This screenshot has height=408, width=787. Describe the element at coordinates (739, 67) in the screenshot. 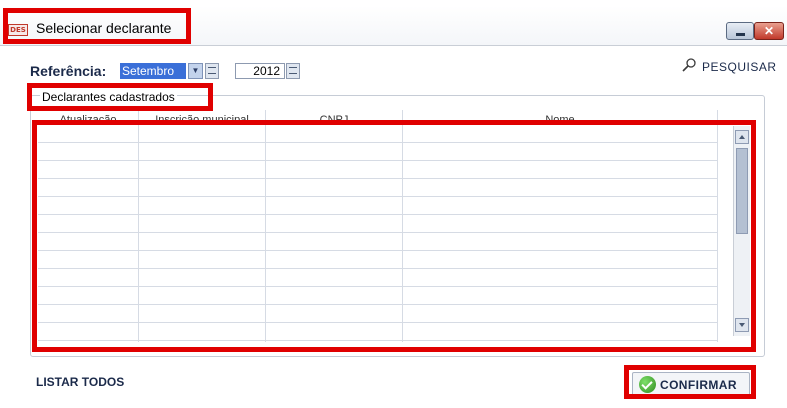

I see `search-button: PESQUISAR` at that location.